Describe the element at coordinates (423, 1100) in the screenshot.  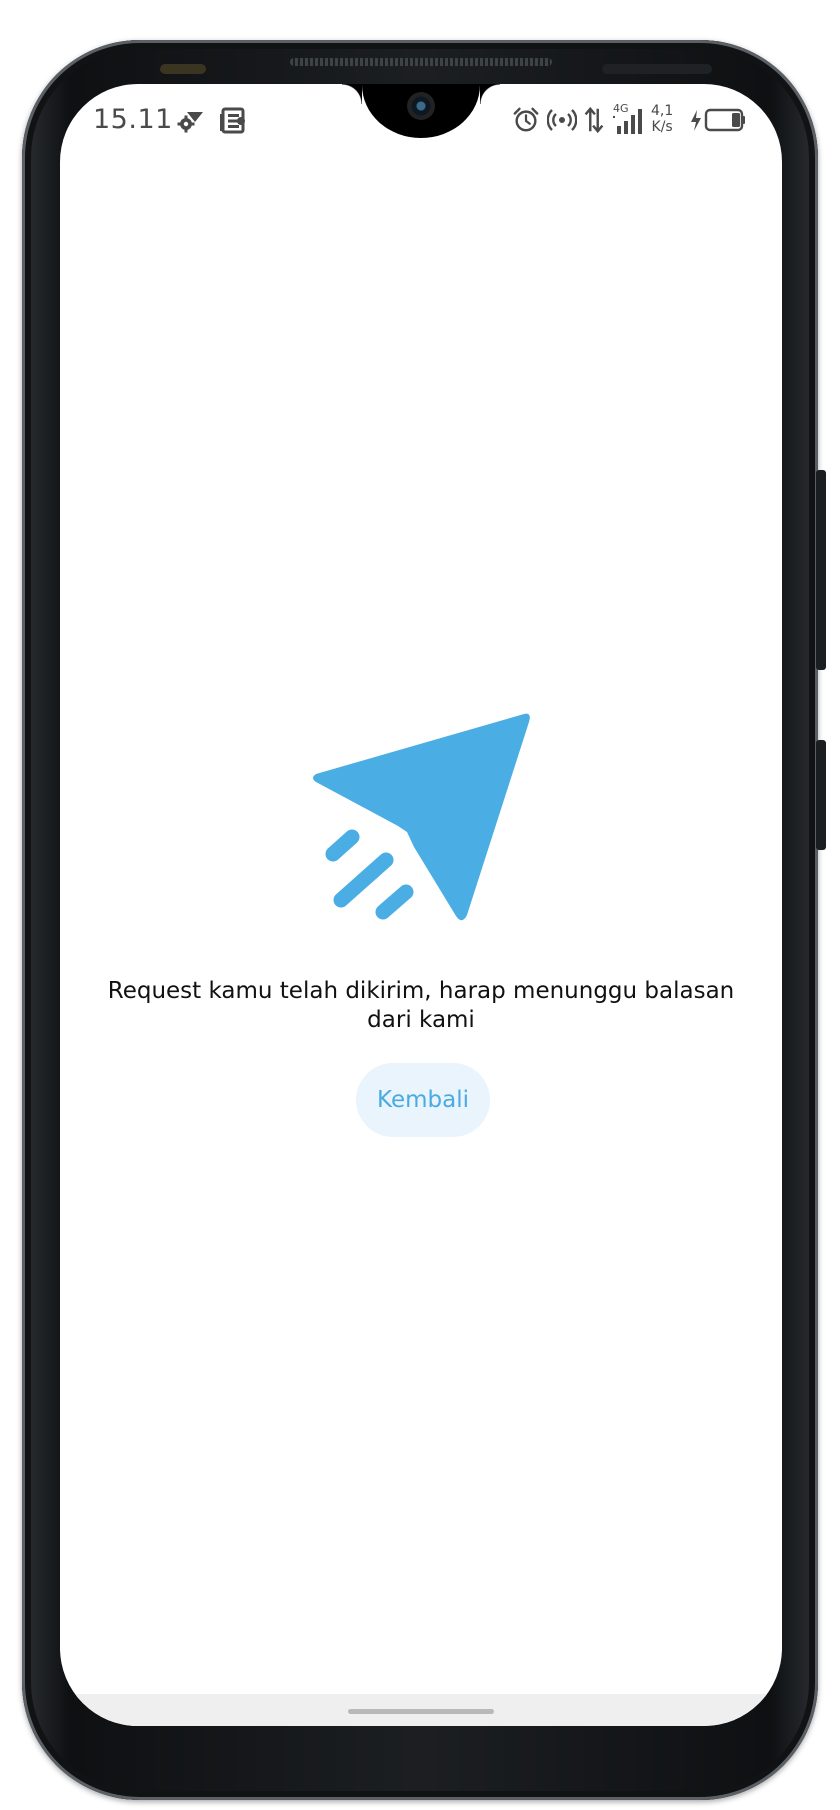
I see `back-button: Kembali` at that location.